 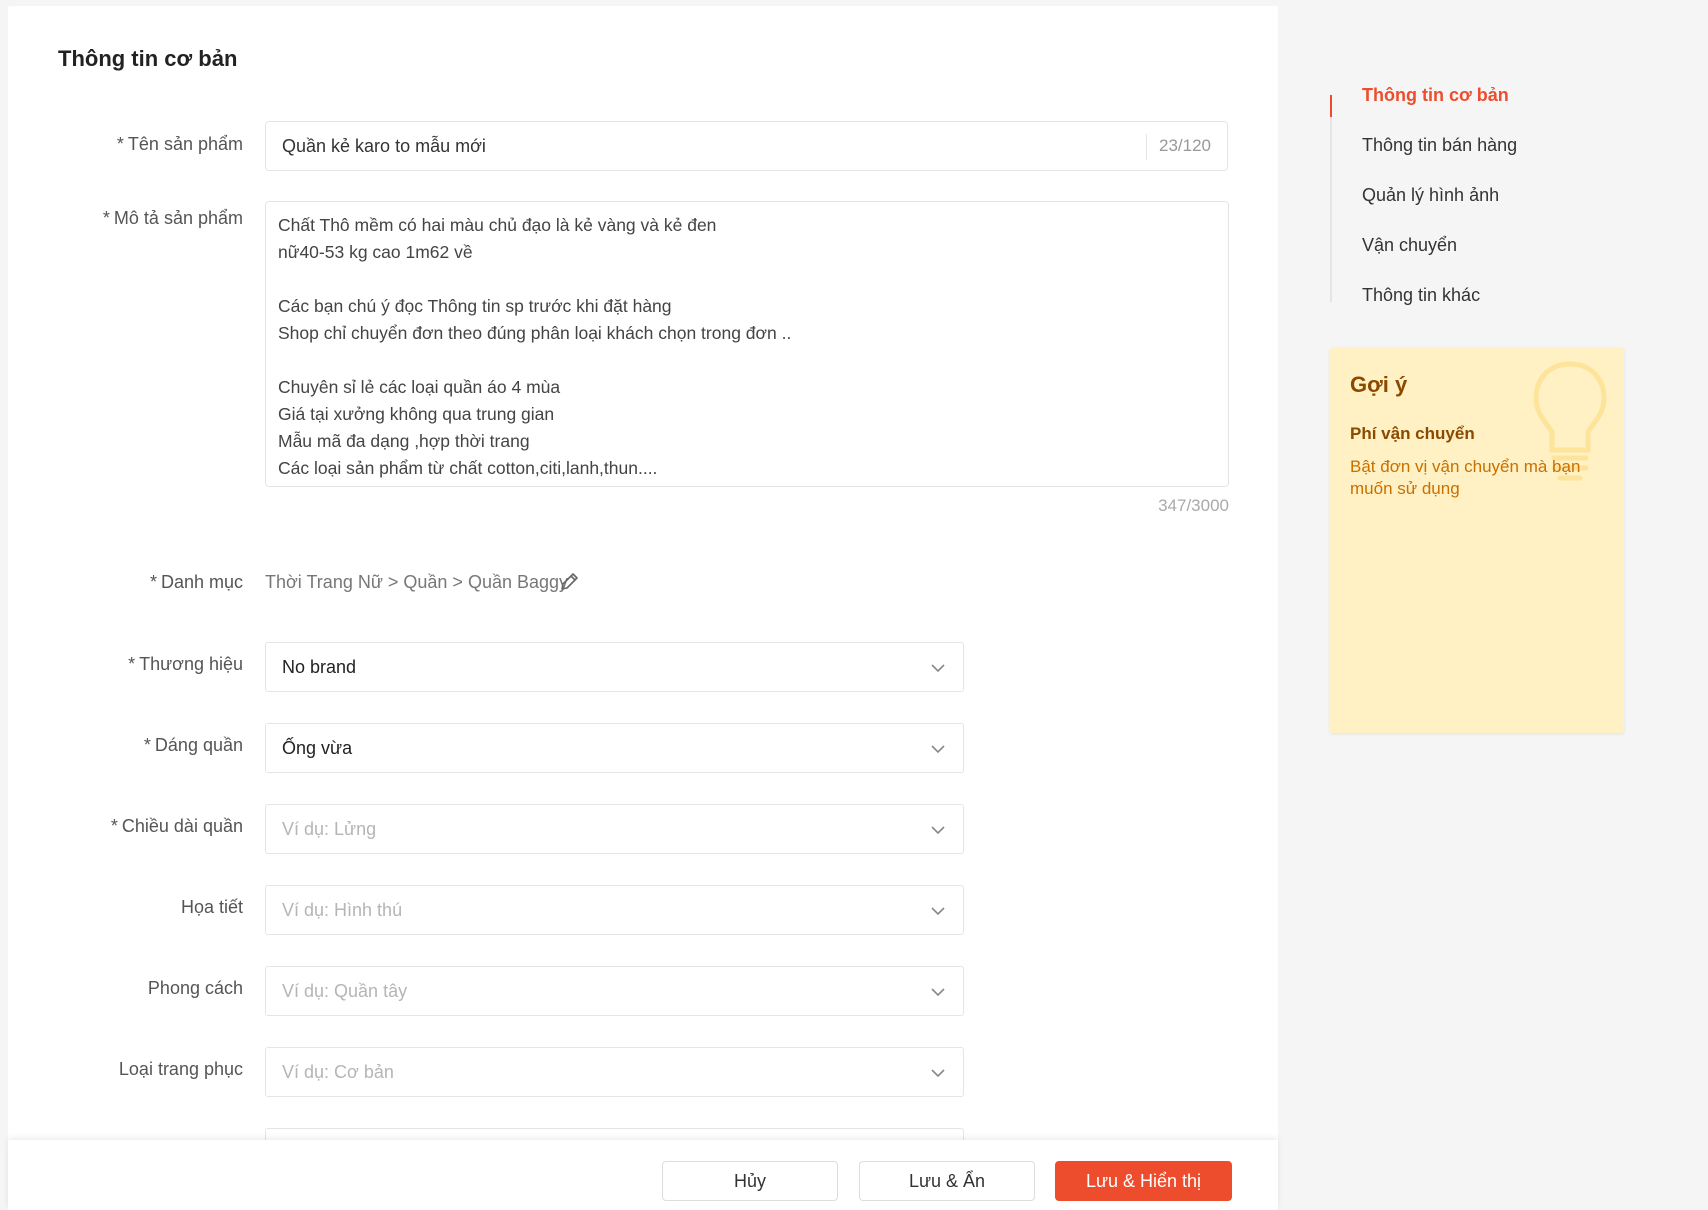 What do you see at coordinates (185, 664) in the screenshot?
I see `field-label: * Thương hiệu` at bounding box center [185, 664].